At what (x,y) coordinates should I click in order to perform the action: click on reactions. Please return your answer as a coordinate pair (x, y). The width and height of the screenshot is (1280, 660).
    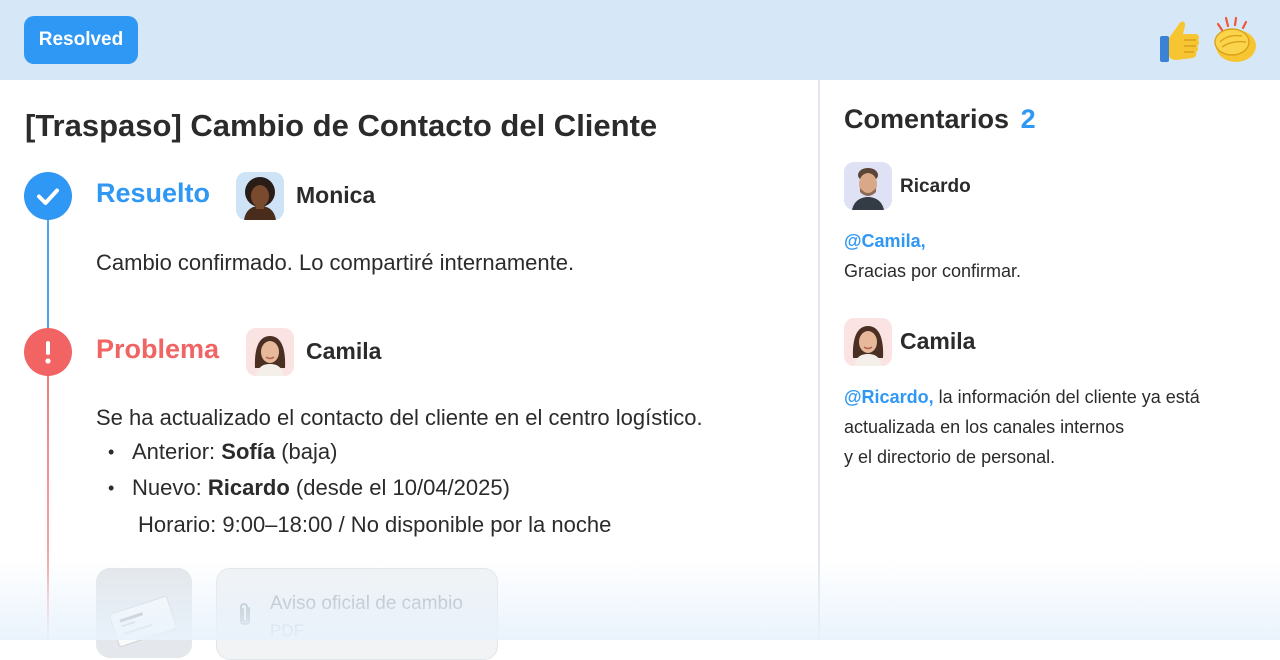
    Looking at the image, I should click on (1207, 40).